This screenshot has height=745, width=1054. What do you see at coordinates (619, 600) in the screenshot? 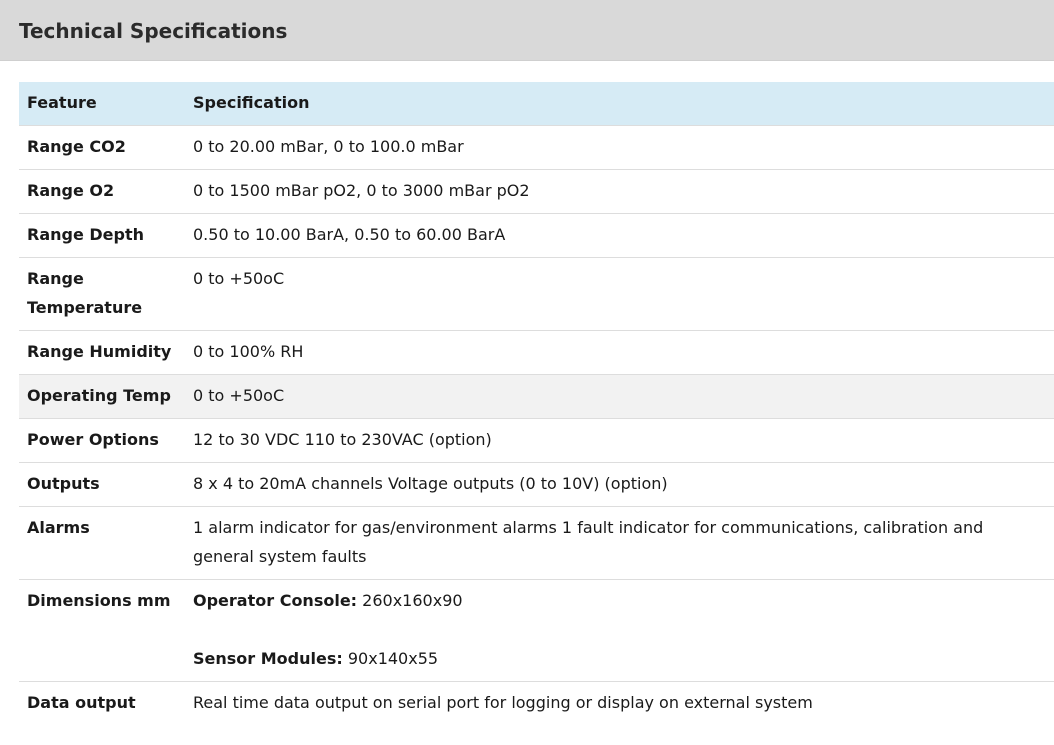
I see `dimension-line: Operator Console: 260x160x90` at bounding box center [619, 600].